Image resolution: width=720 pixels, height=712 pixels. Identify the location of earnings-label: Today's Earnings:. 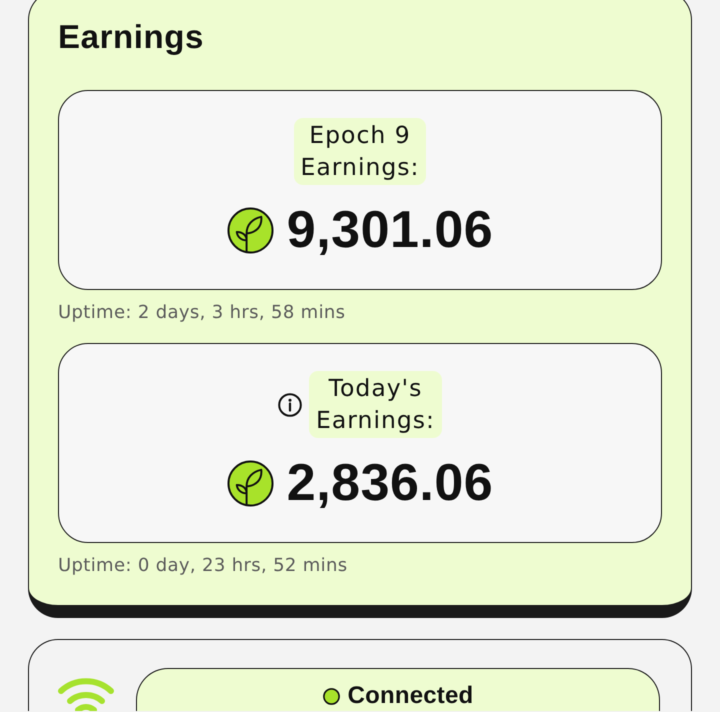
(375, 404).